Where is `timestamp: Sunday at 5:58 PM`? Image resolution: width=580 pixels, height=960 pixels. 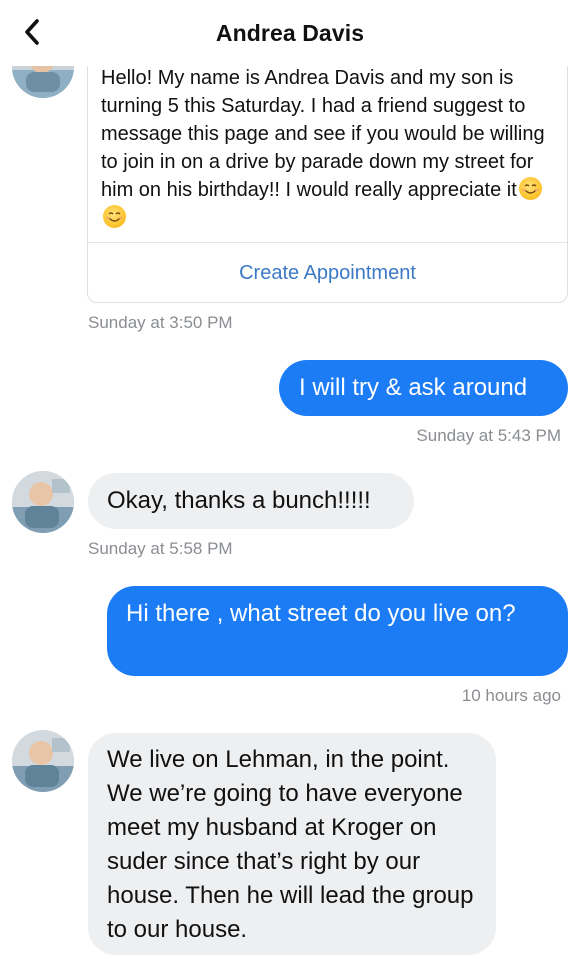
timestamp: Sunday at 5:58 PM is located at coordinates (160, 548).